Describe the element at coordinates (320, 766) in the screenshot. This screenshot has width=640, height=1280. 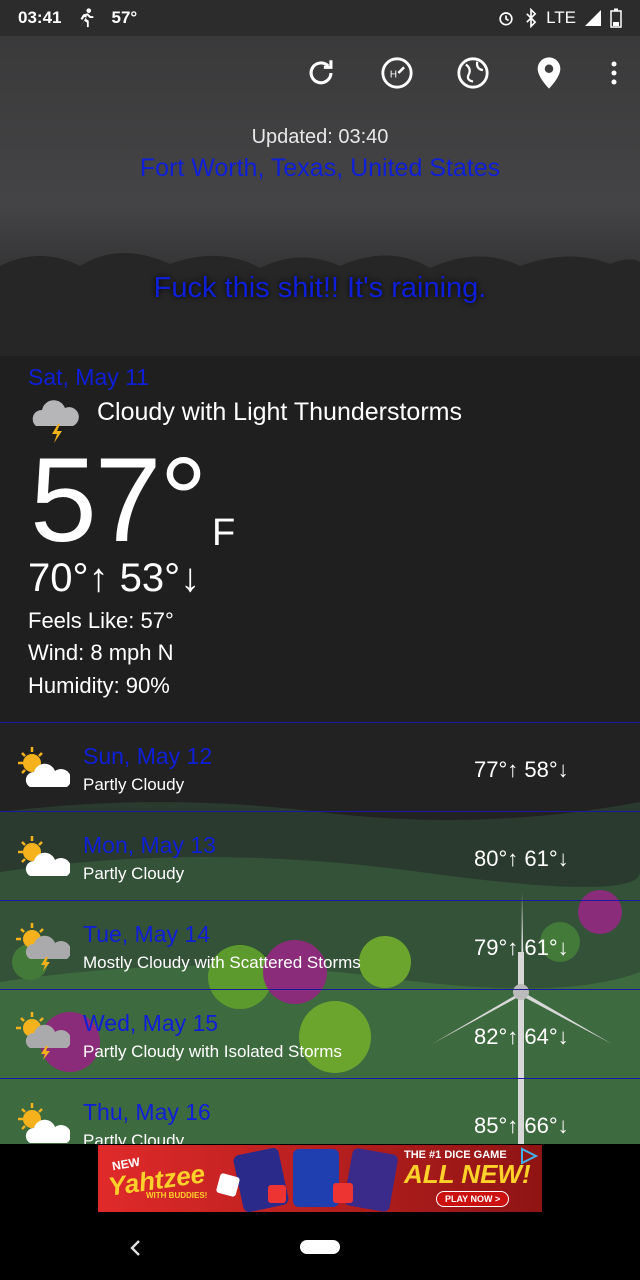
I see `forecast-row: Sun, May 12 Partly Cloudy 77°↑ 58°↓` at that location.